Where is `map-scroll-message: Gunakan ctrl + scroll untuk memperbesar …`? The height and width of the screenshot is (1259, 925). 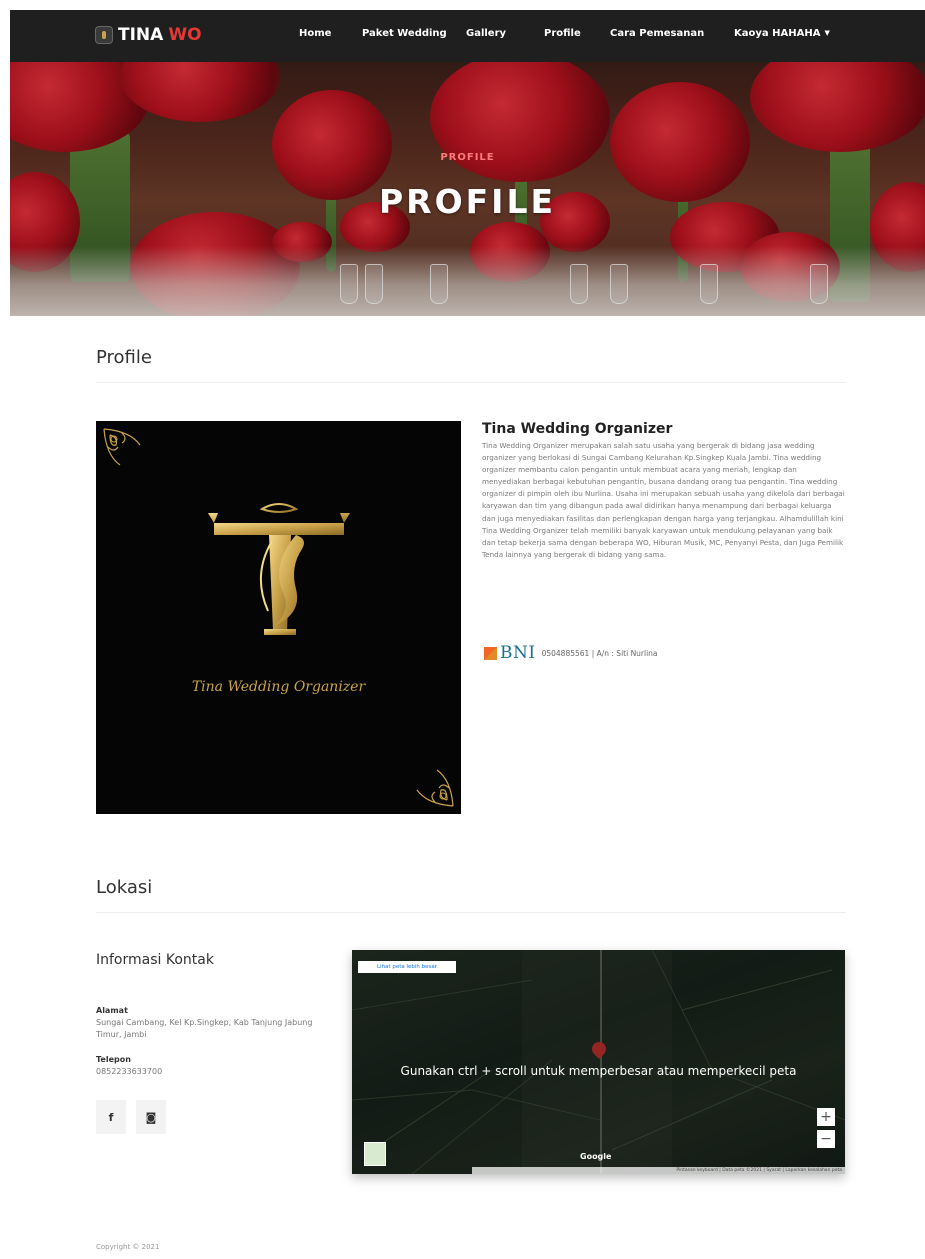 map-scroll-message: Gunakan ctrl + scroll untuk memperbesar … is located at coordinates (598, 1071).